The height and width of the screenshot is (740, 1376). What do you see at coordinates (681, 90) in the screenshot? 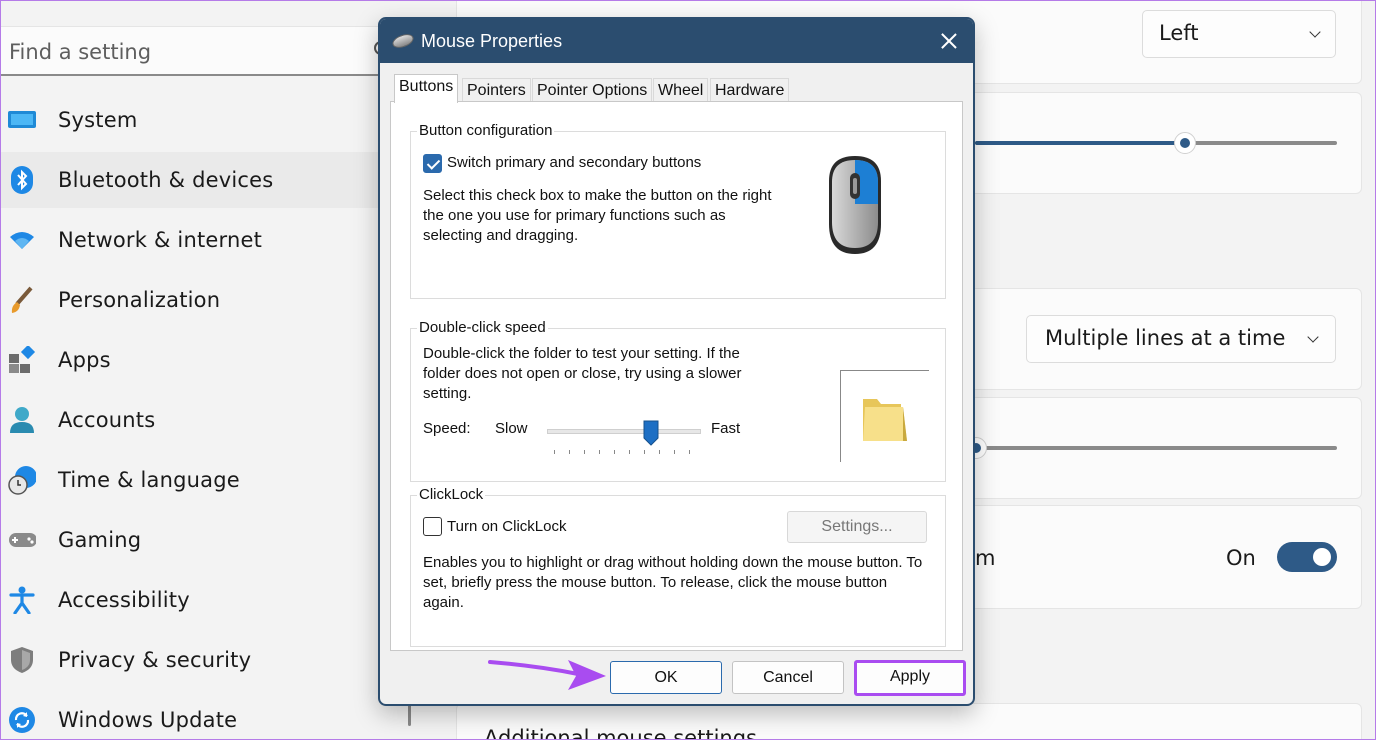
I see `tab-wheel: Wheel` at bounding box center [681, 90].